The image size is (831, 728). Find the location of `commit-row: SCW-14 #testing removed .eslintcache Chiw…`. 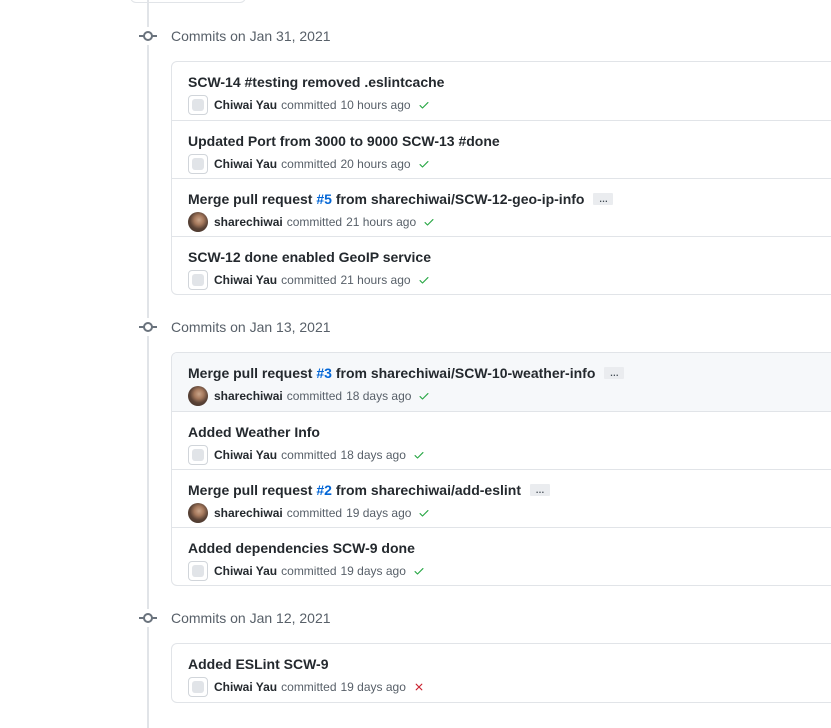

commit-row: SCW-14 #testing removed .eslintcache Chiw… is located at coordinates (501, 91).